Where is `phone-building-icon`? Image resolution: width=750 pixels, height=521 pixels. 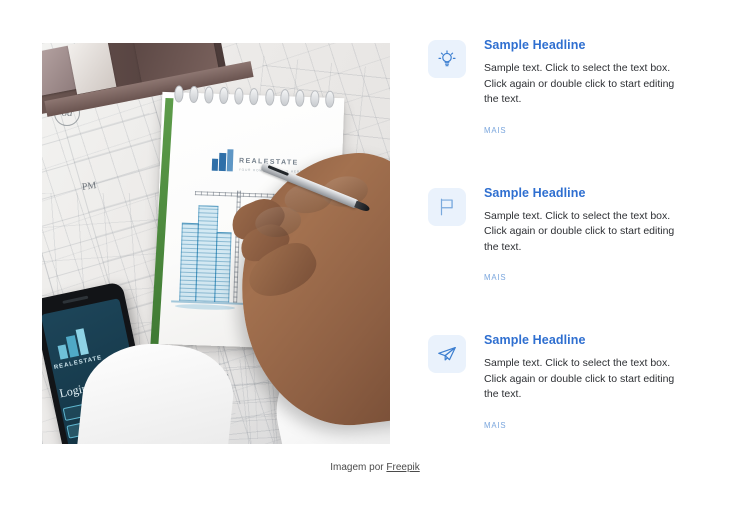
phone-building-icon is located at coordinates (74, 343).